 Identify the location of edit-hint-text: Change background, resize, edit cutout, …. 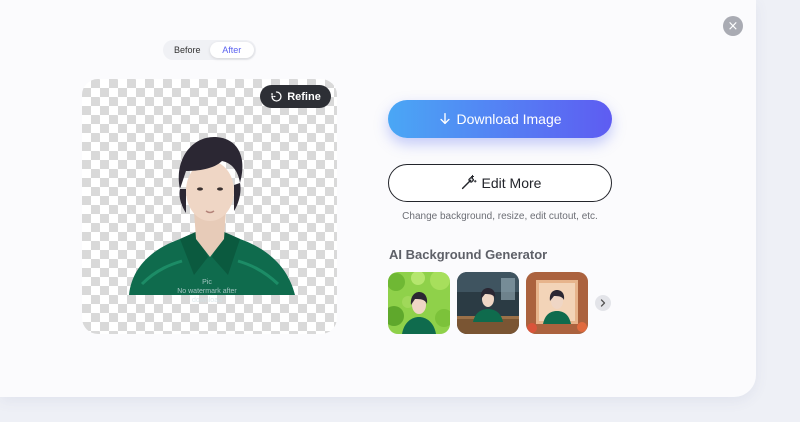
(500, 216).